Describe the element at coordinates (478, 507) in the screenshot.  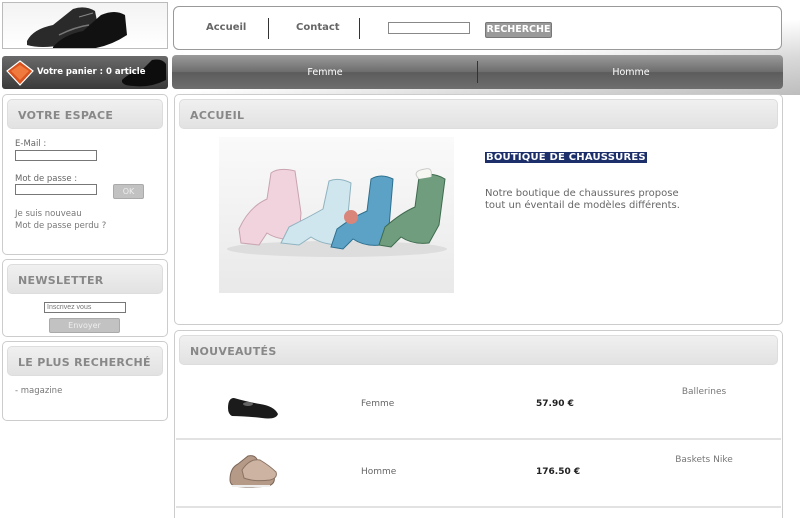
I see `row-divider` at that location.